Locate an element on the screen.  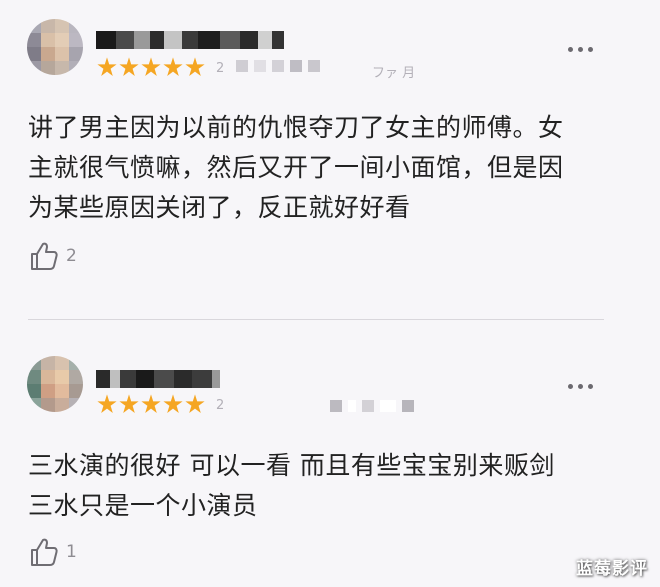
like-button: 2 is located at coordinates (52, 256).